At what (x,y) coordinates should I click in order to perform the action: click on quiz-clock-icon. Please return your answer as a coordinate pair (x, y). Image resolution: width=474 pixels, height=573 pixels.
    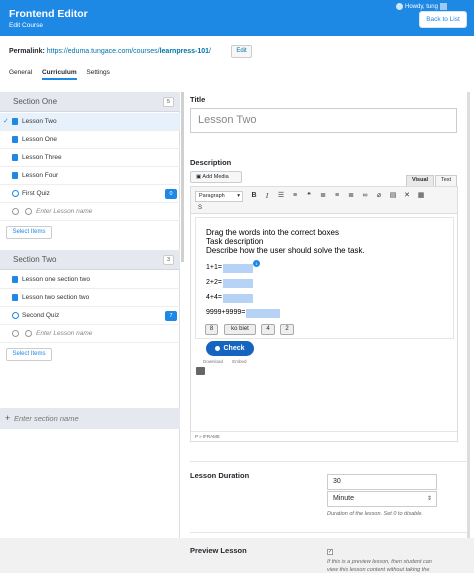
    Looking at the image, I should click on (15, 193).